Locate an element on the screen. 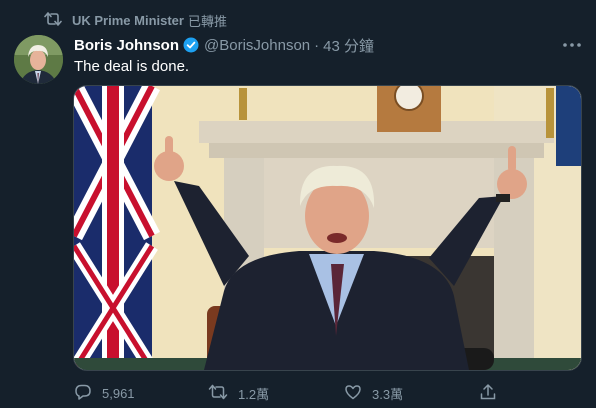 This screenshot has height=408, width=596. reply-count: 5,961 is located at coordinates (118, 393).